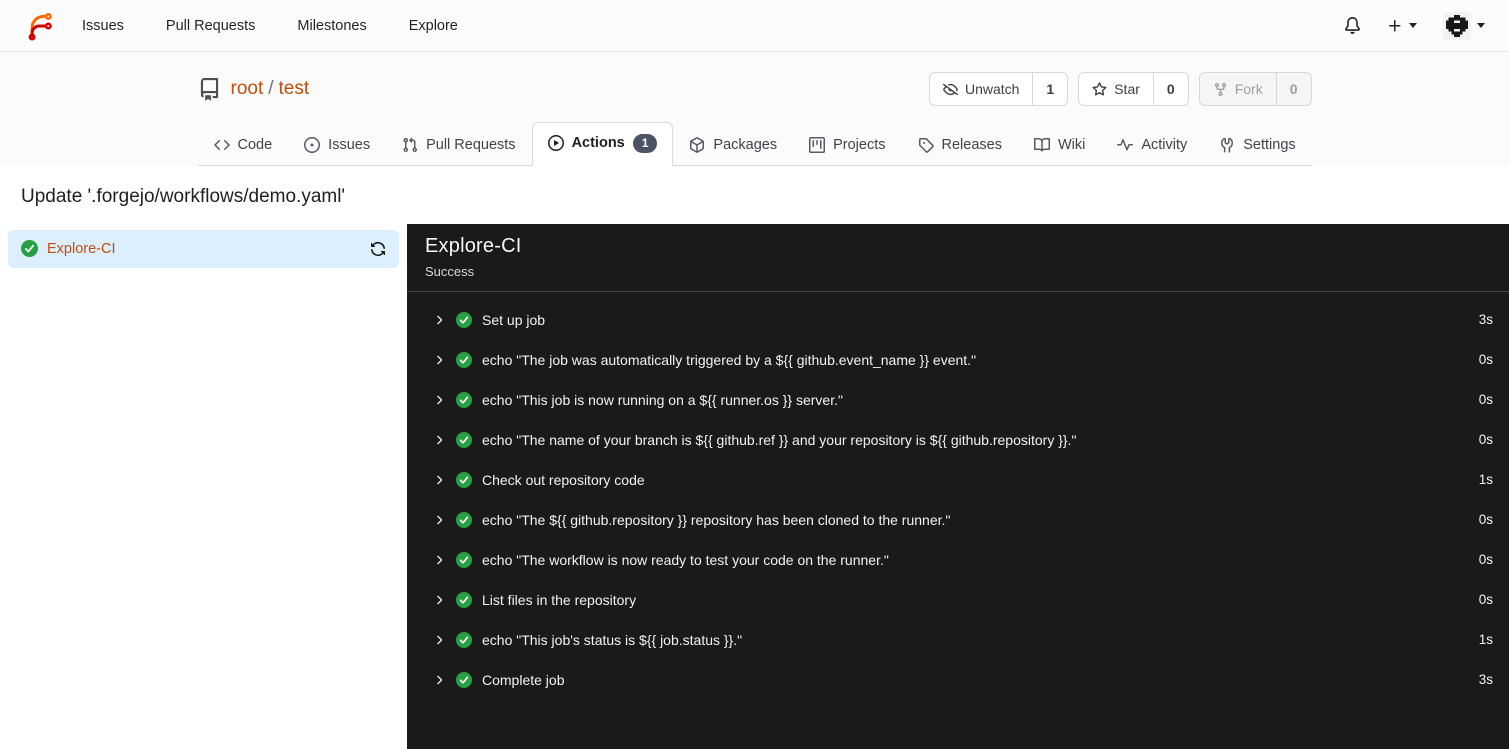 Image resolution: width=1509 pixels, height=749 pixels. Describe the element at coordinates (559, 599) in the screenshot. I see `step-name: List files in the repository` at that location.